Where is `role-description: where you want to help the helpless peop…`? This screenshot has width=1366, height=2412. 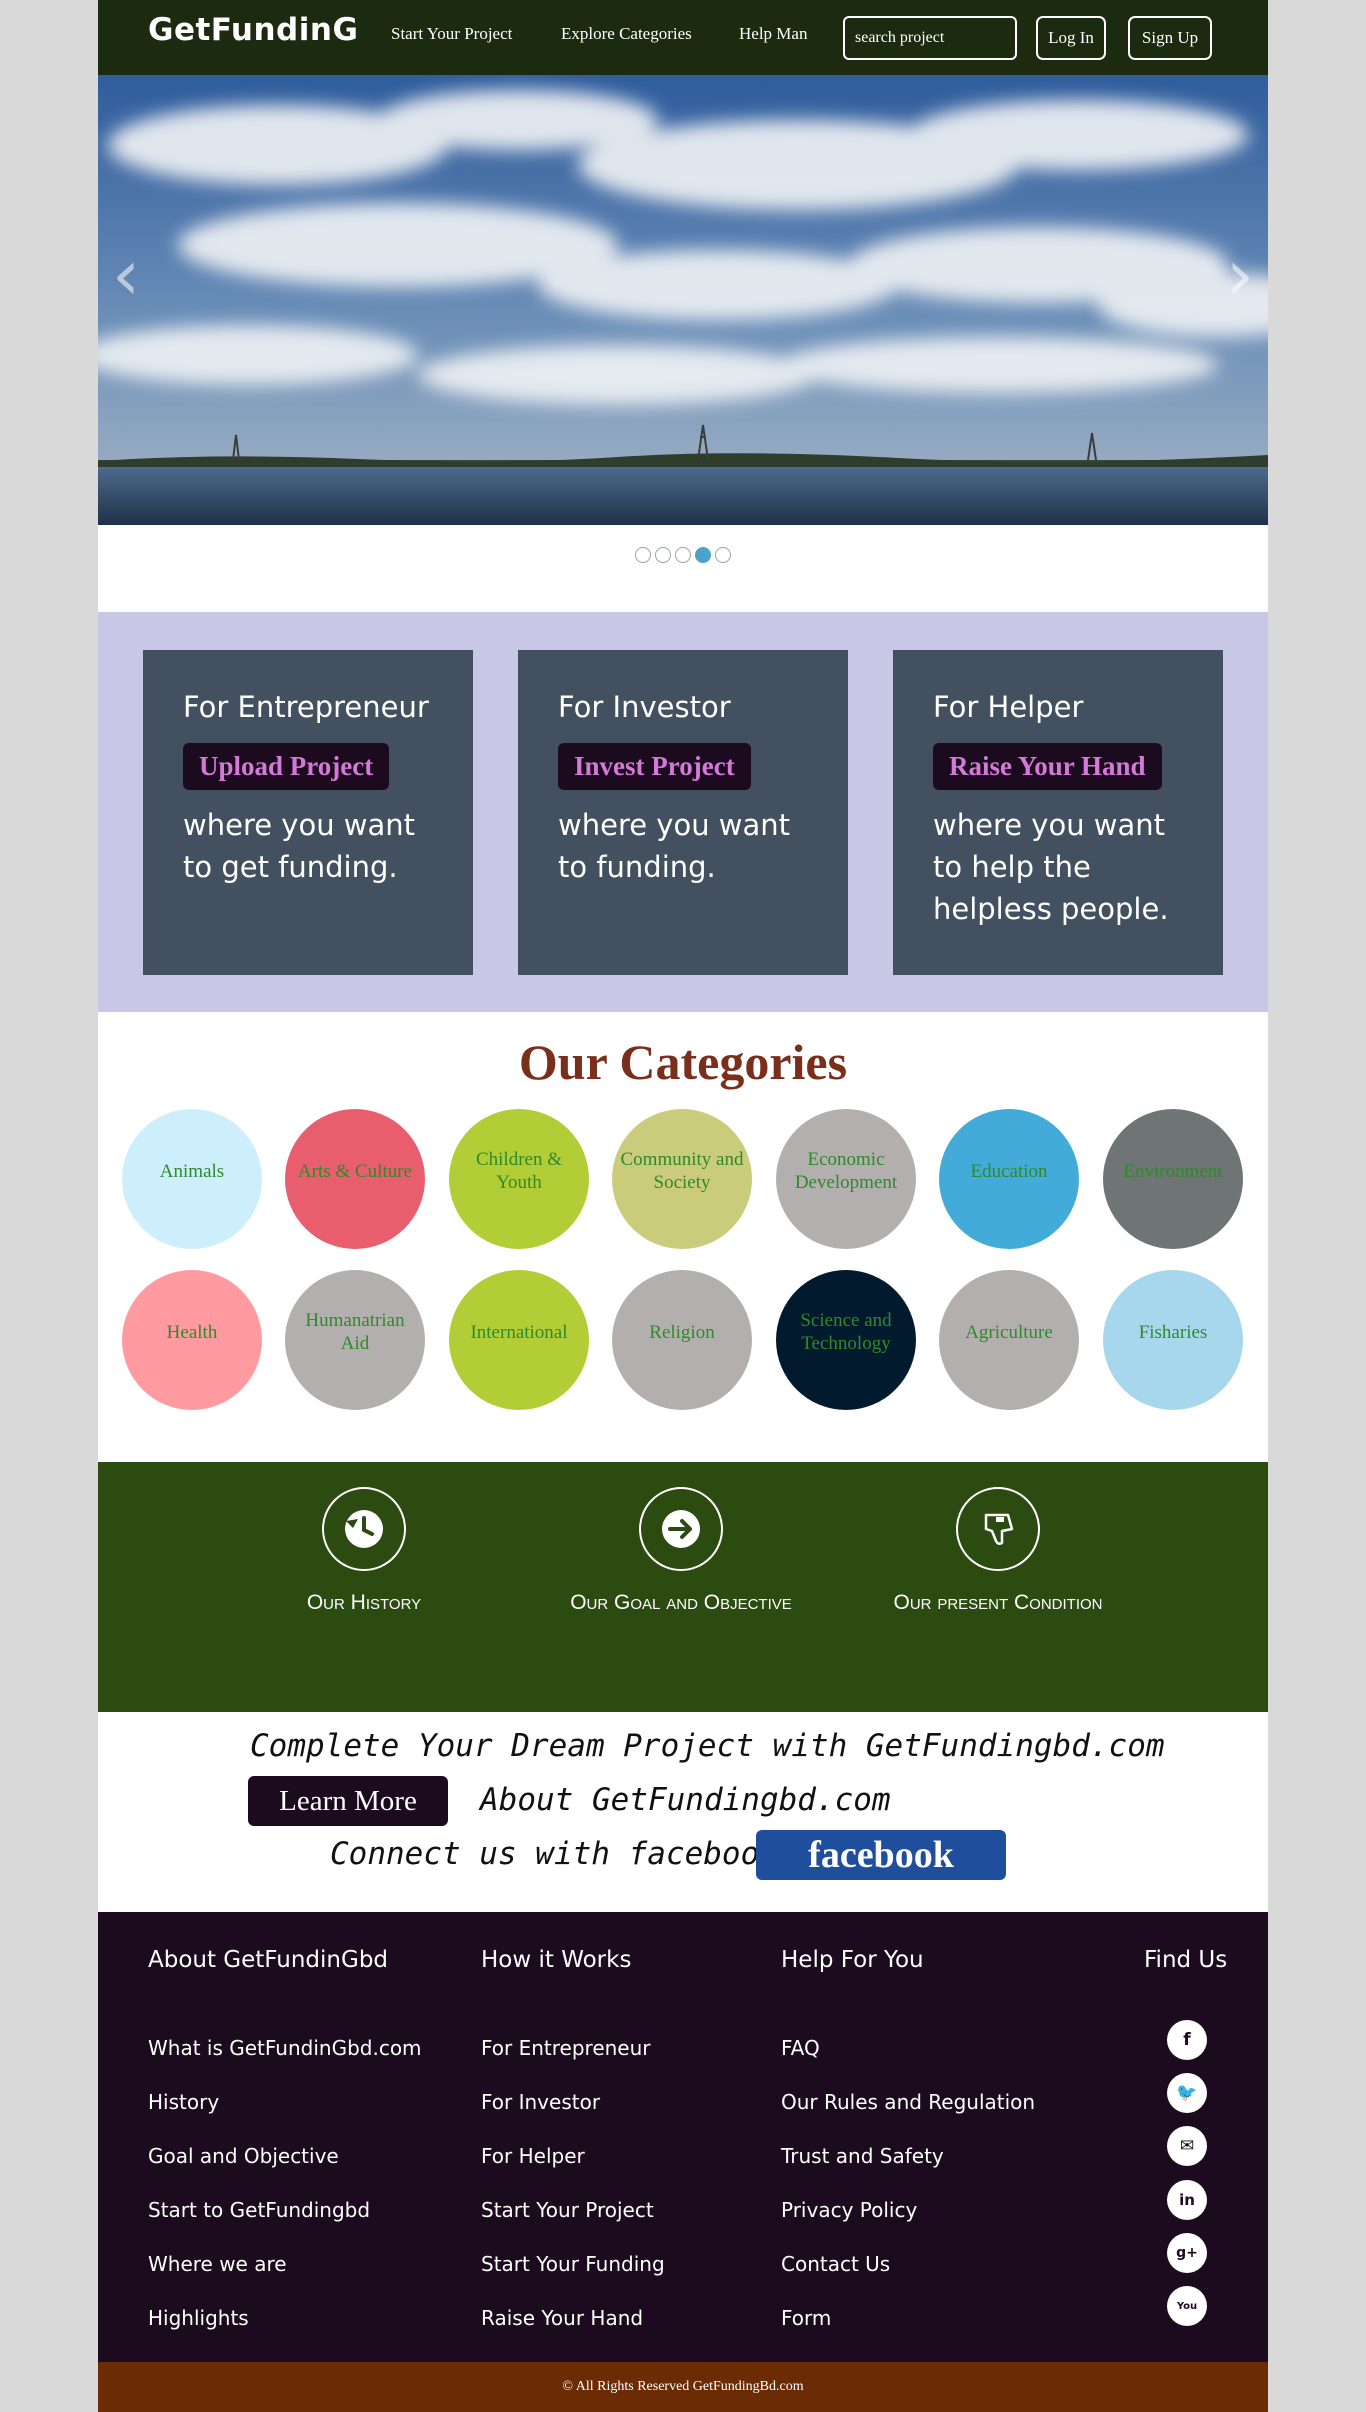
role-description: where you want to help the helpless peop… is located at coordinates (1051, 866).